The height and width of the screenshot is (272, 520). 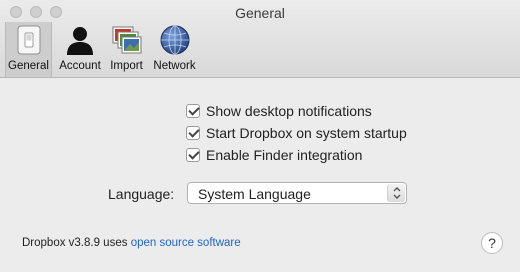 I want to click on photos-icon, so click(x=127, y=40).